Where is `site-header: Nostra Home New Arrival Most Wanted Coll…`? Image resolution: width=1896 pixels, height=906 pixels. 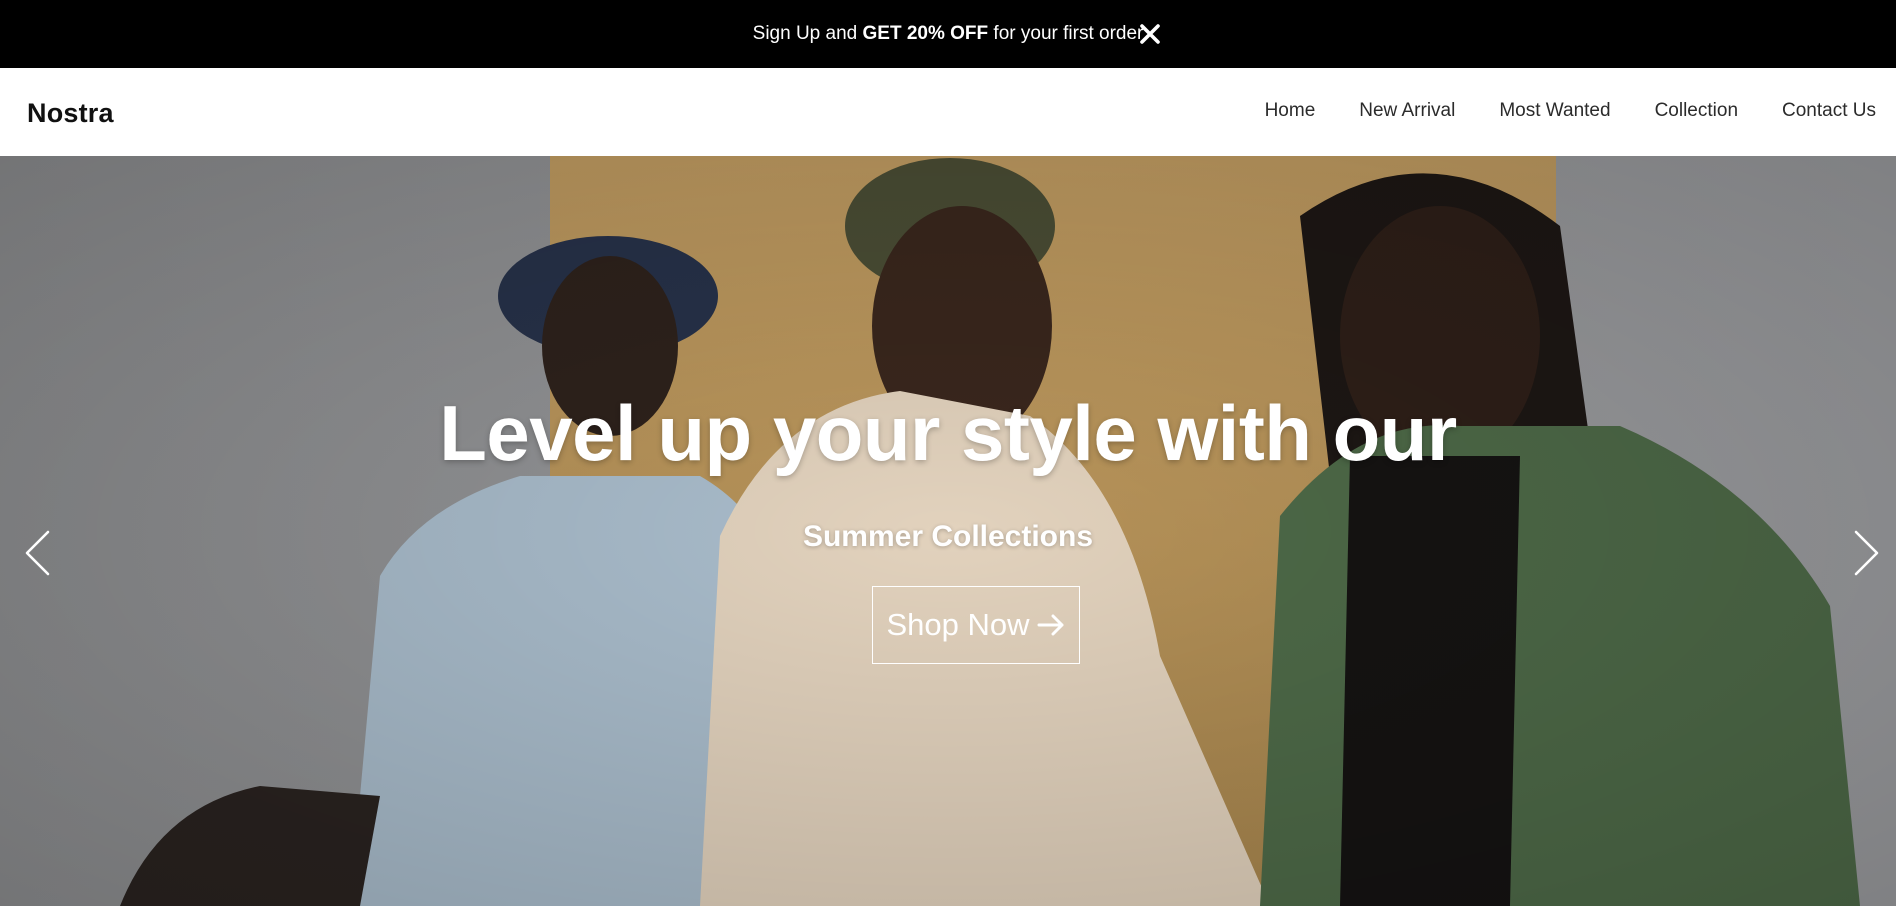
site-header: Nostra Home New Arrival Most Wanted Coll… is located at coordinates (948, 112).